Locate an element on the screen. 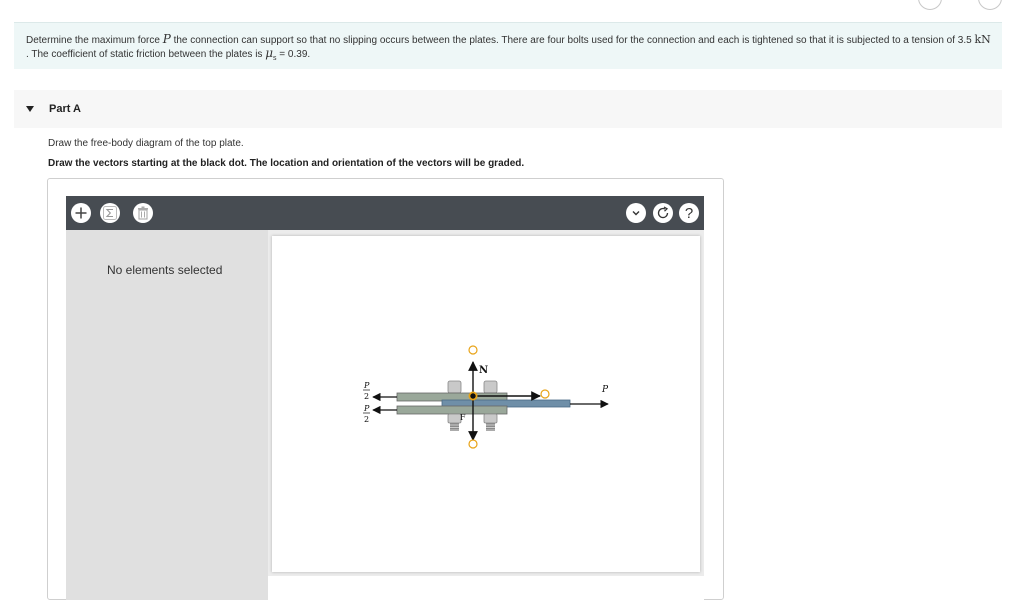 This screenshot has height=600, width=1024. properties-panel: No elements selected is located at coordinates (167, 415).